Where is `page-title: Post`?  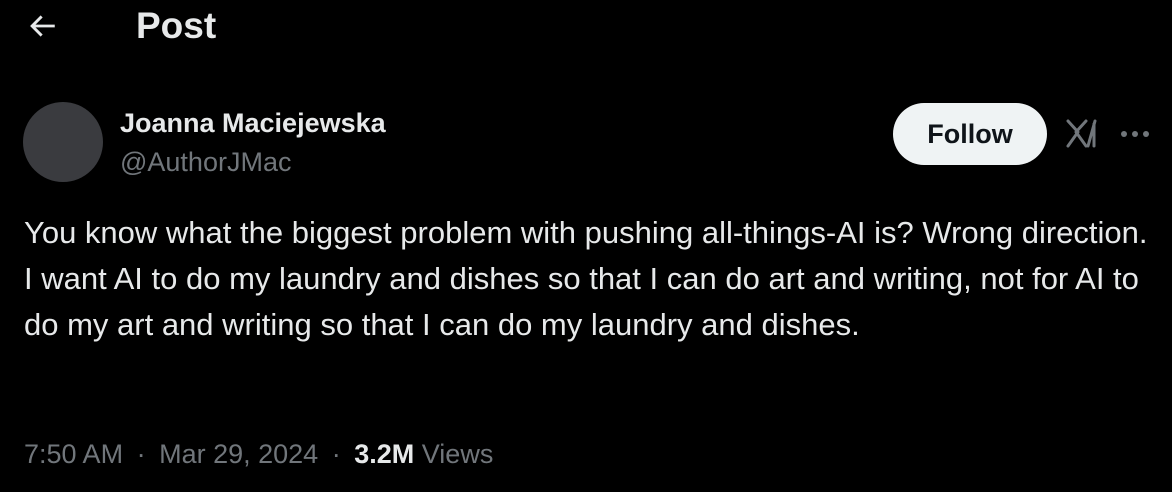 page-title: Post is located at coordinates (176, 25).